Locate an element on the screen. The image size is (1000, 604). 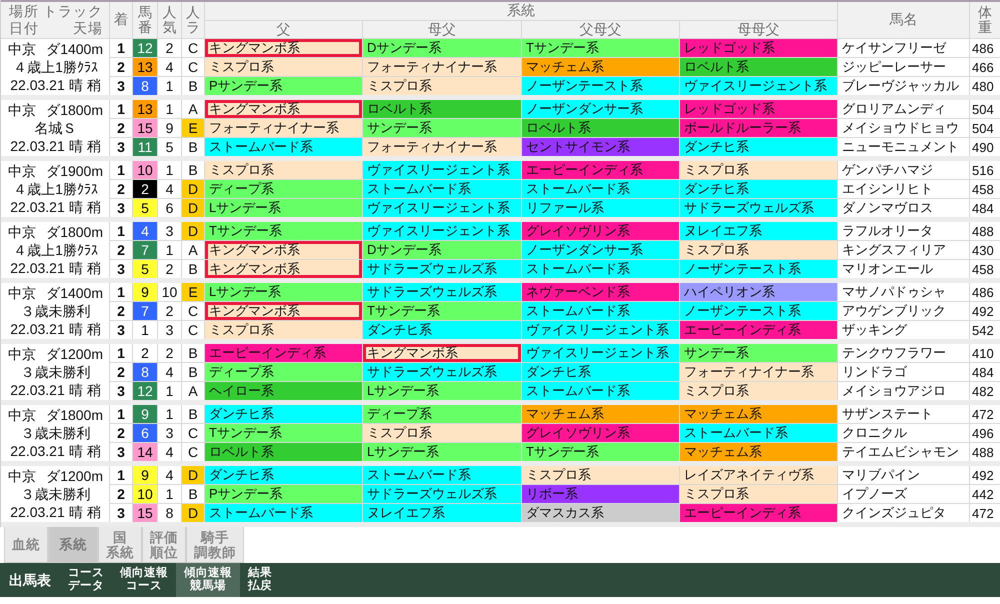
dam-dam-sire-line-cell: ノーザンテースト系 is located at coordinates (758, 311).